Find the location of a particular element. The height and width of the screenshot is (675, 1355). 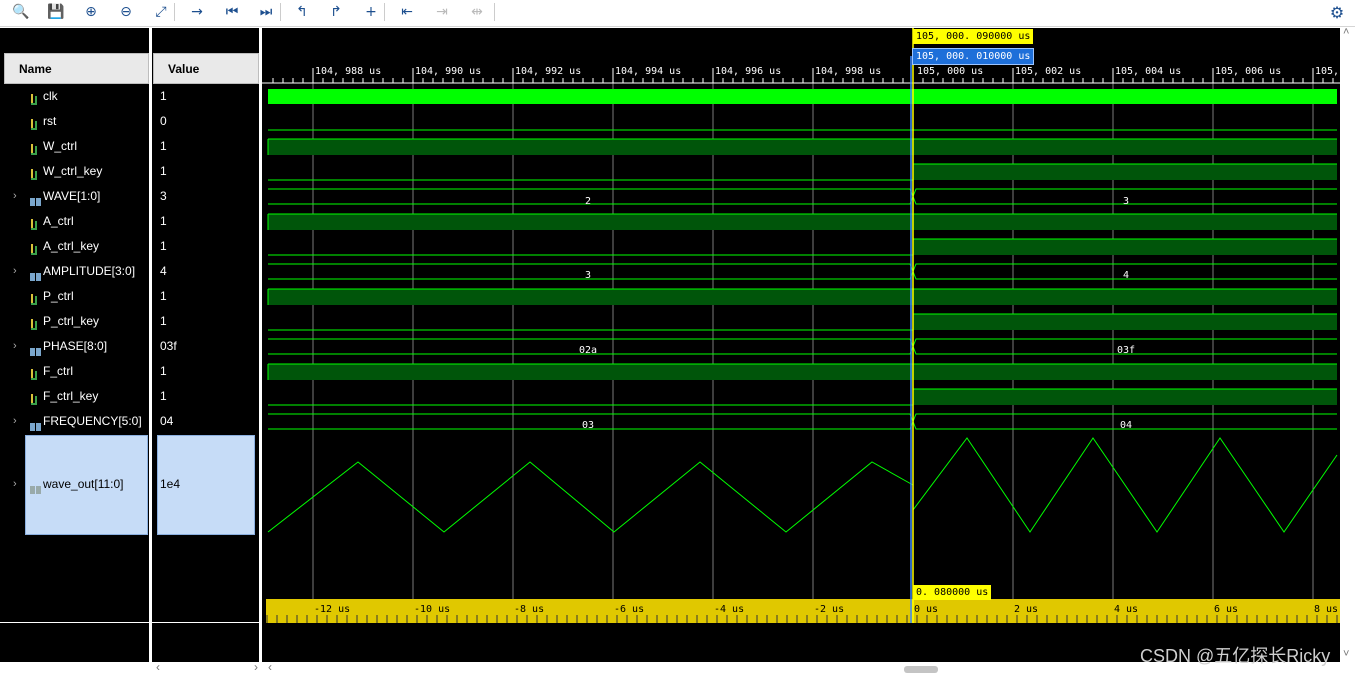

signal-row-10: › PHASE[8:0] is located at coordinates (76, 346).